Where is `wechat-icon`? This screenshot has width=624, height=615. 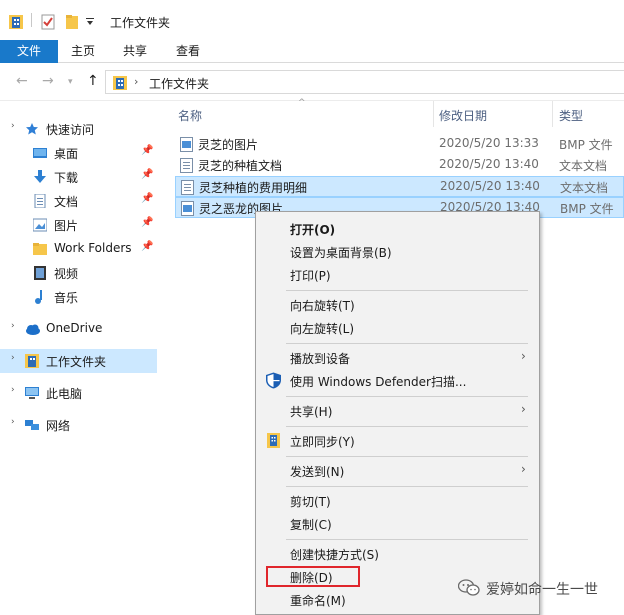 wechat-icon is located at coordinates (469, 587).